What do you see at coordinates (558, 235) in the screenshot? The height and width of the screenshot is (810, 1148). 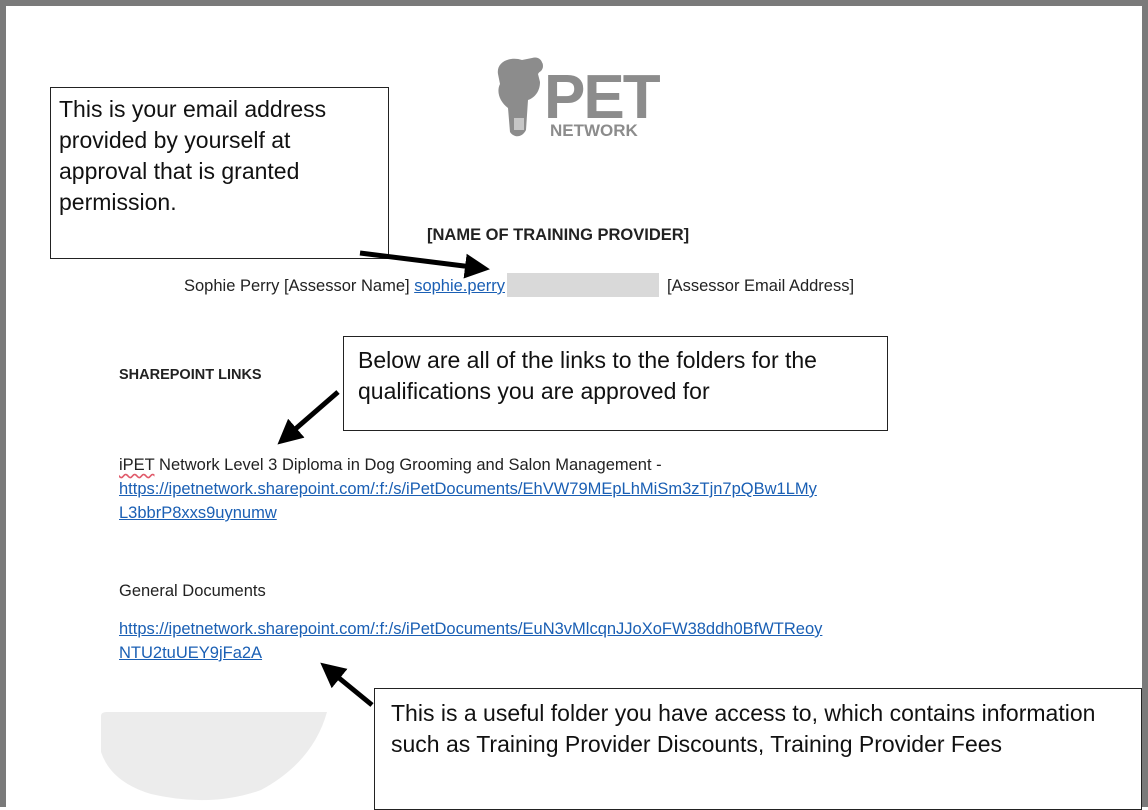 I see `provider-heading: [NAME OF TRAINING PROVIDER]` at bounding box center [558, 235].